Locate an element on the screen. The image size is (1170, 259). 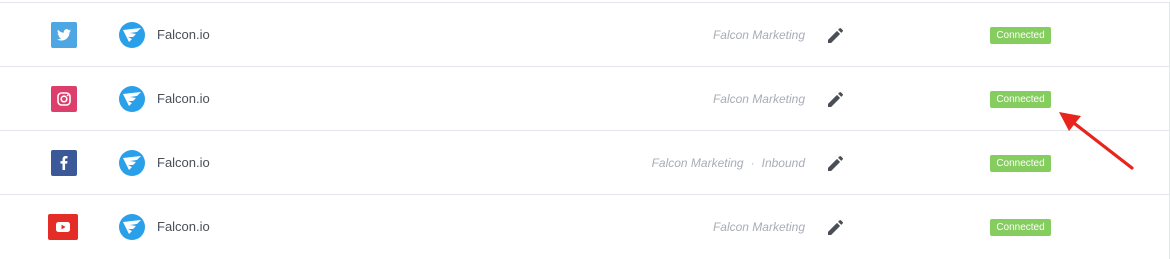
instagram-icon is located at coordinates (64, 99).